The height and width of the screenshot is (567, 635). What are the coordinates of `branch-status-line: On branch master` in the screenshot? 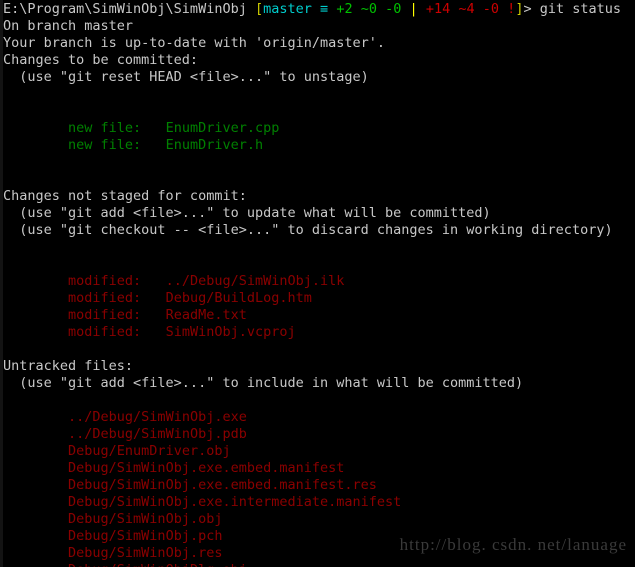 It's located at (68, 26).